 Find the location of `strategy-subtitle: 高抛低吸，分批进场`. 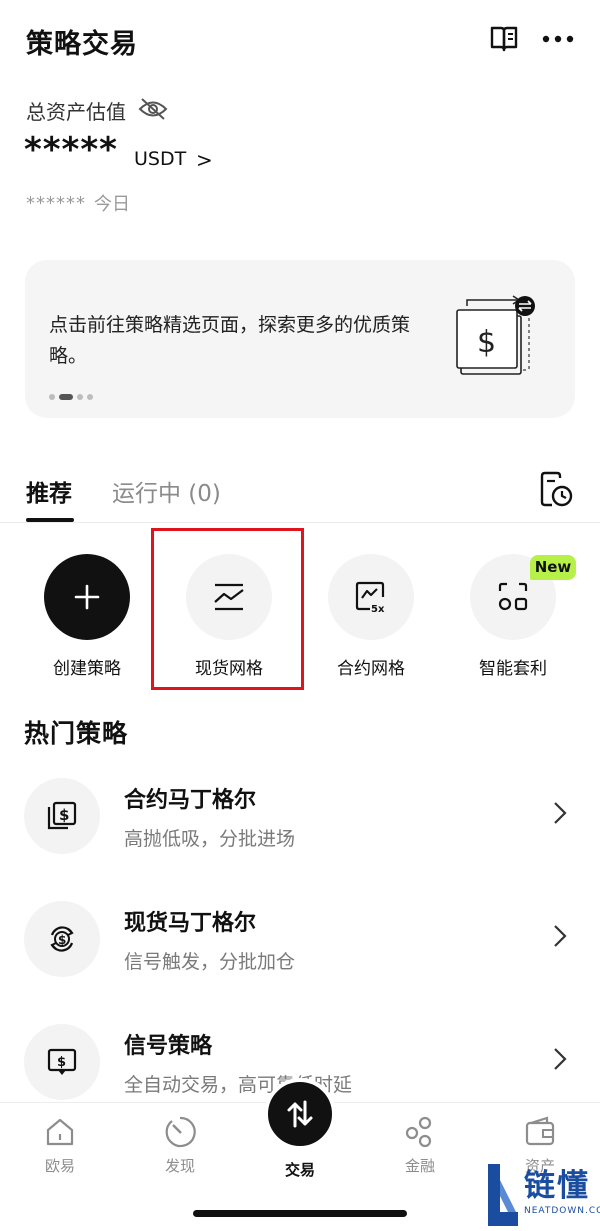

strategy-subtitle: 高抛低吸，分批进场 is located at coordinates (210, 839).